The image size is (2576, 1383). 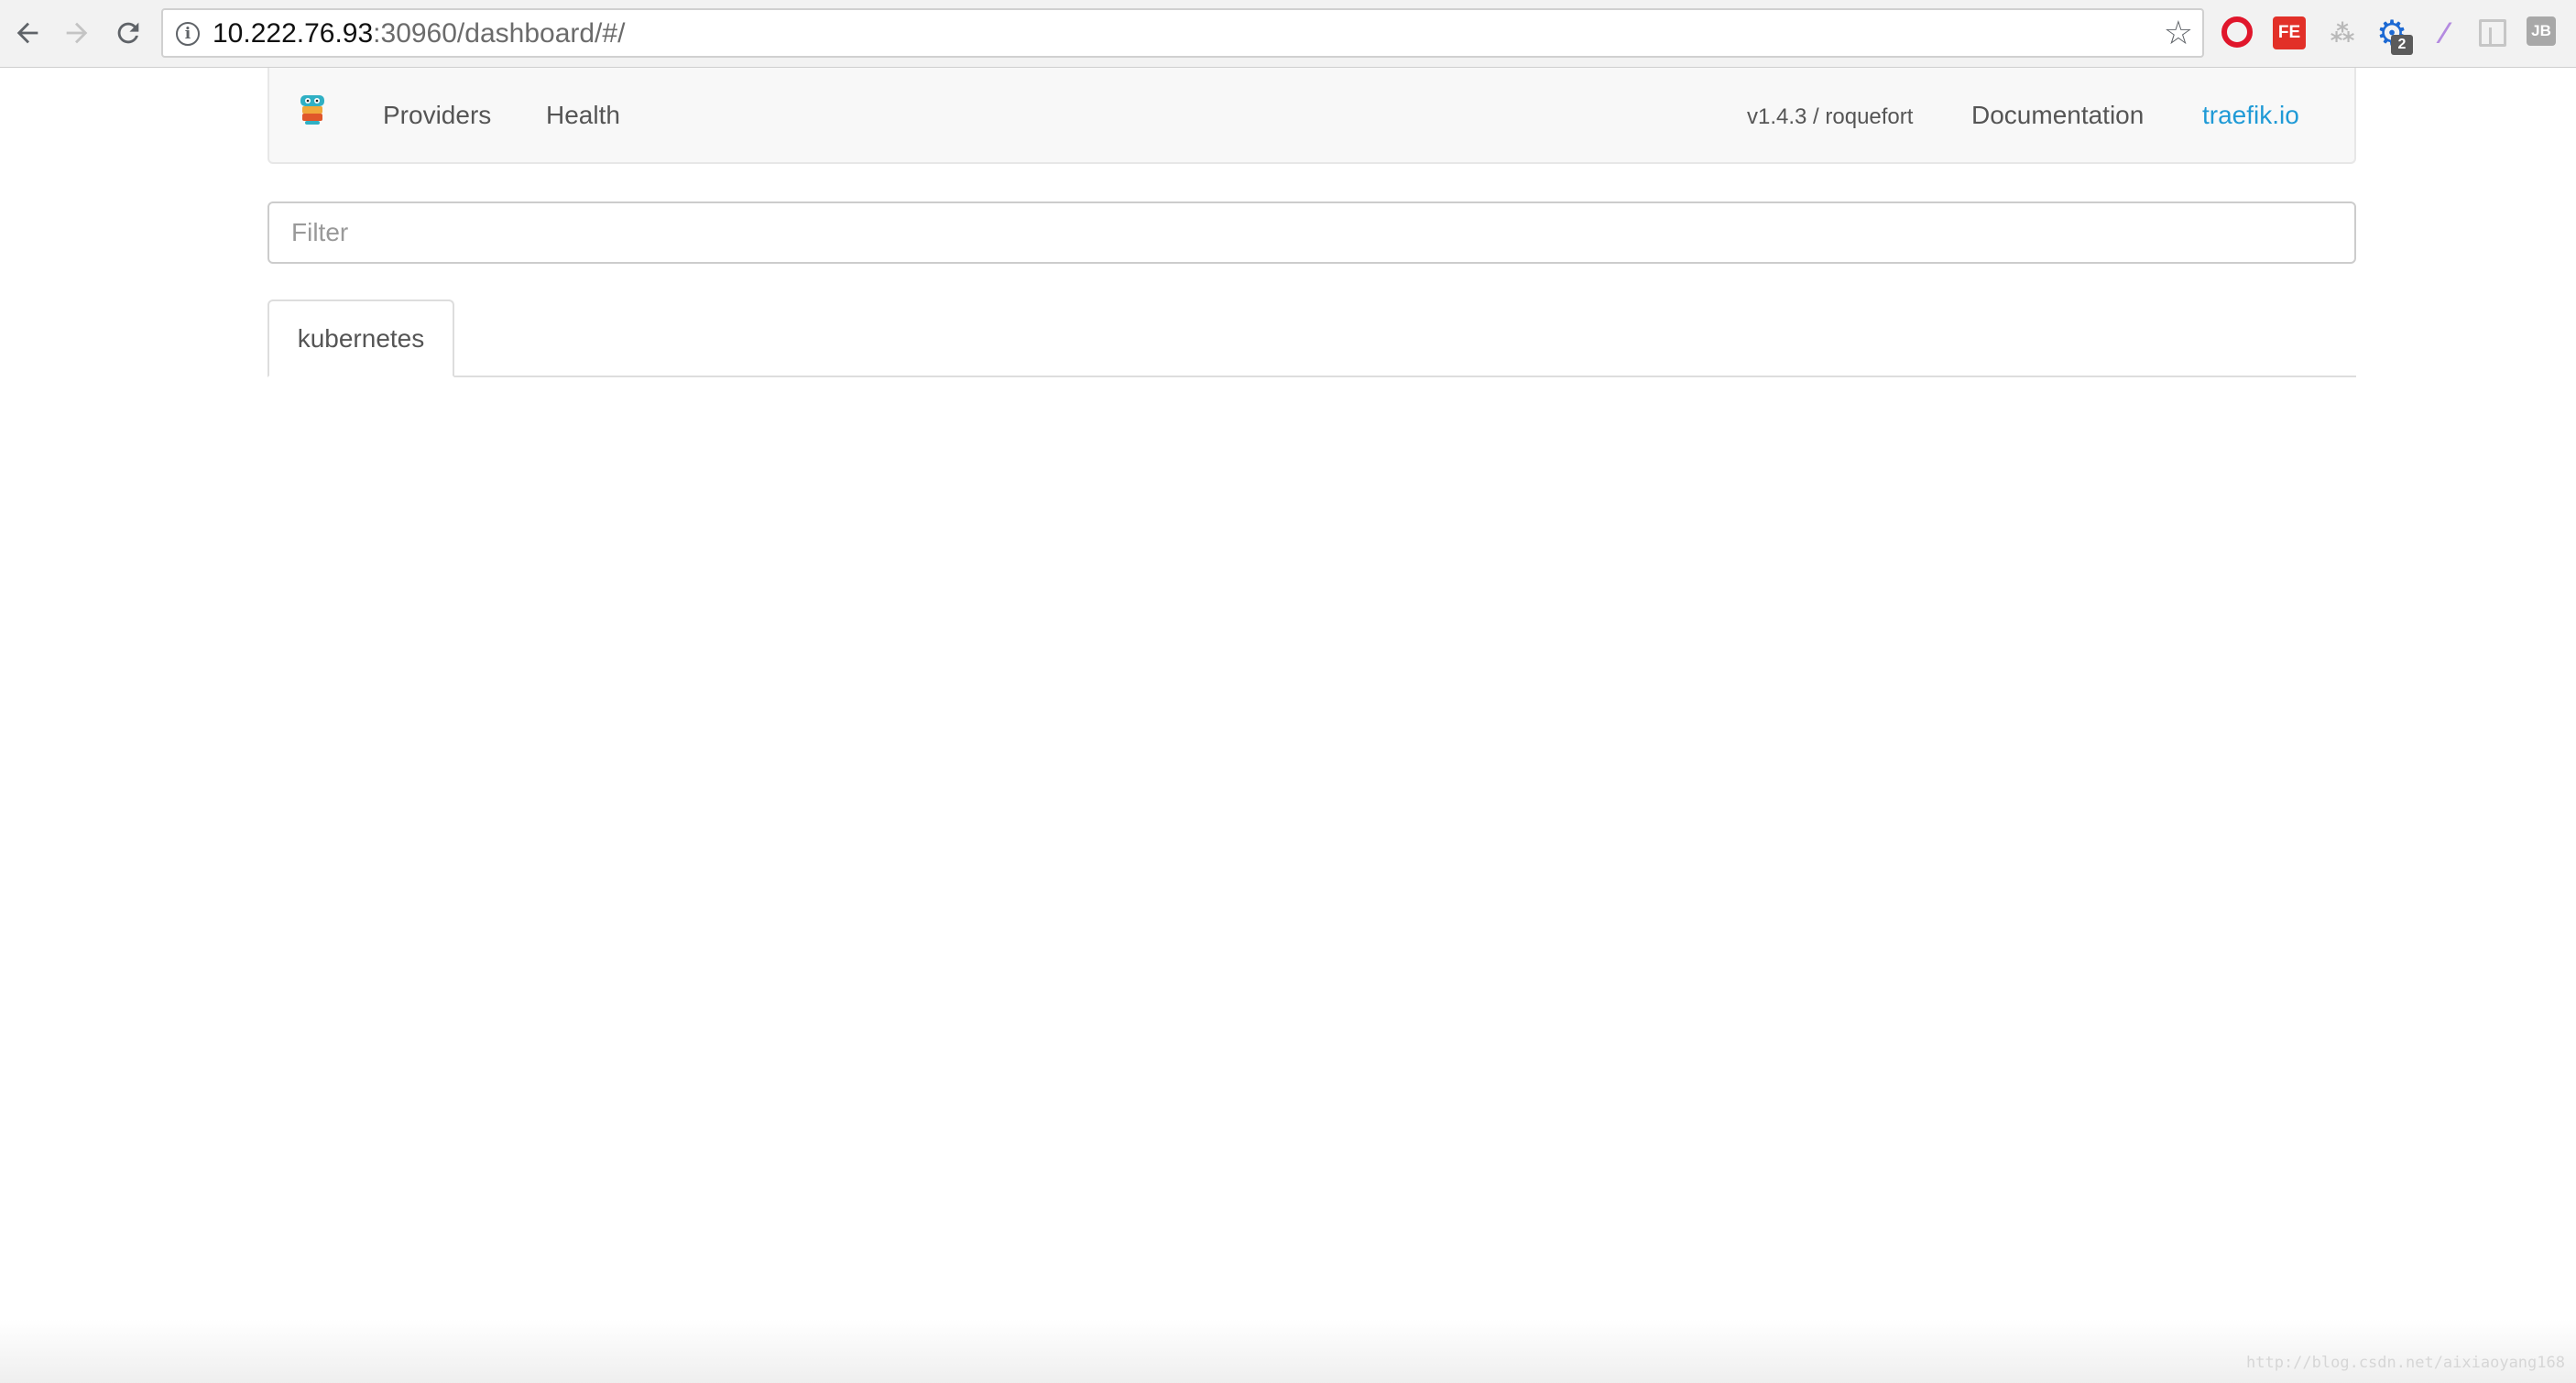 What do you see at coordinates (2290, 32) in the screenshot?
I see `fe-extension-icon: FE` at bounding box center [2290, 32].